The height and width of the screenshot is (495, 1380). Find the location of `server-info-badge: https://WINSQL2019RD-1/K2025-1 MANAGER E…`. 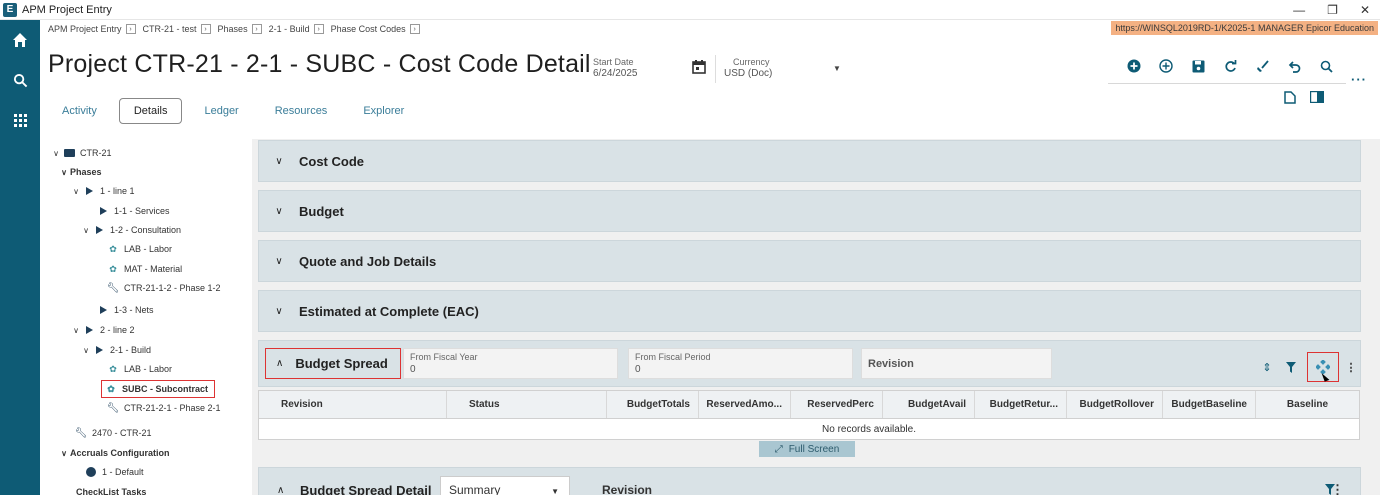

server-info-badge: https://WINSQL2019RD-1/K2025-1 MANAGER E… is located at coordinates (1244, 28).